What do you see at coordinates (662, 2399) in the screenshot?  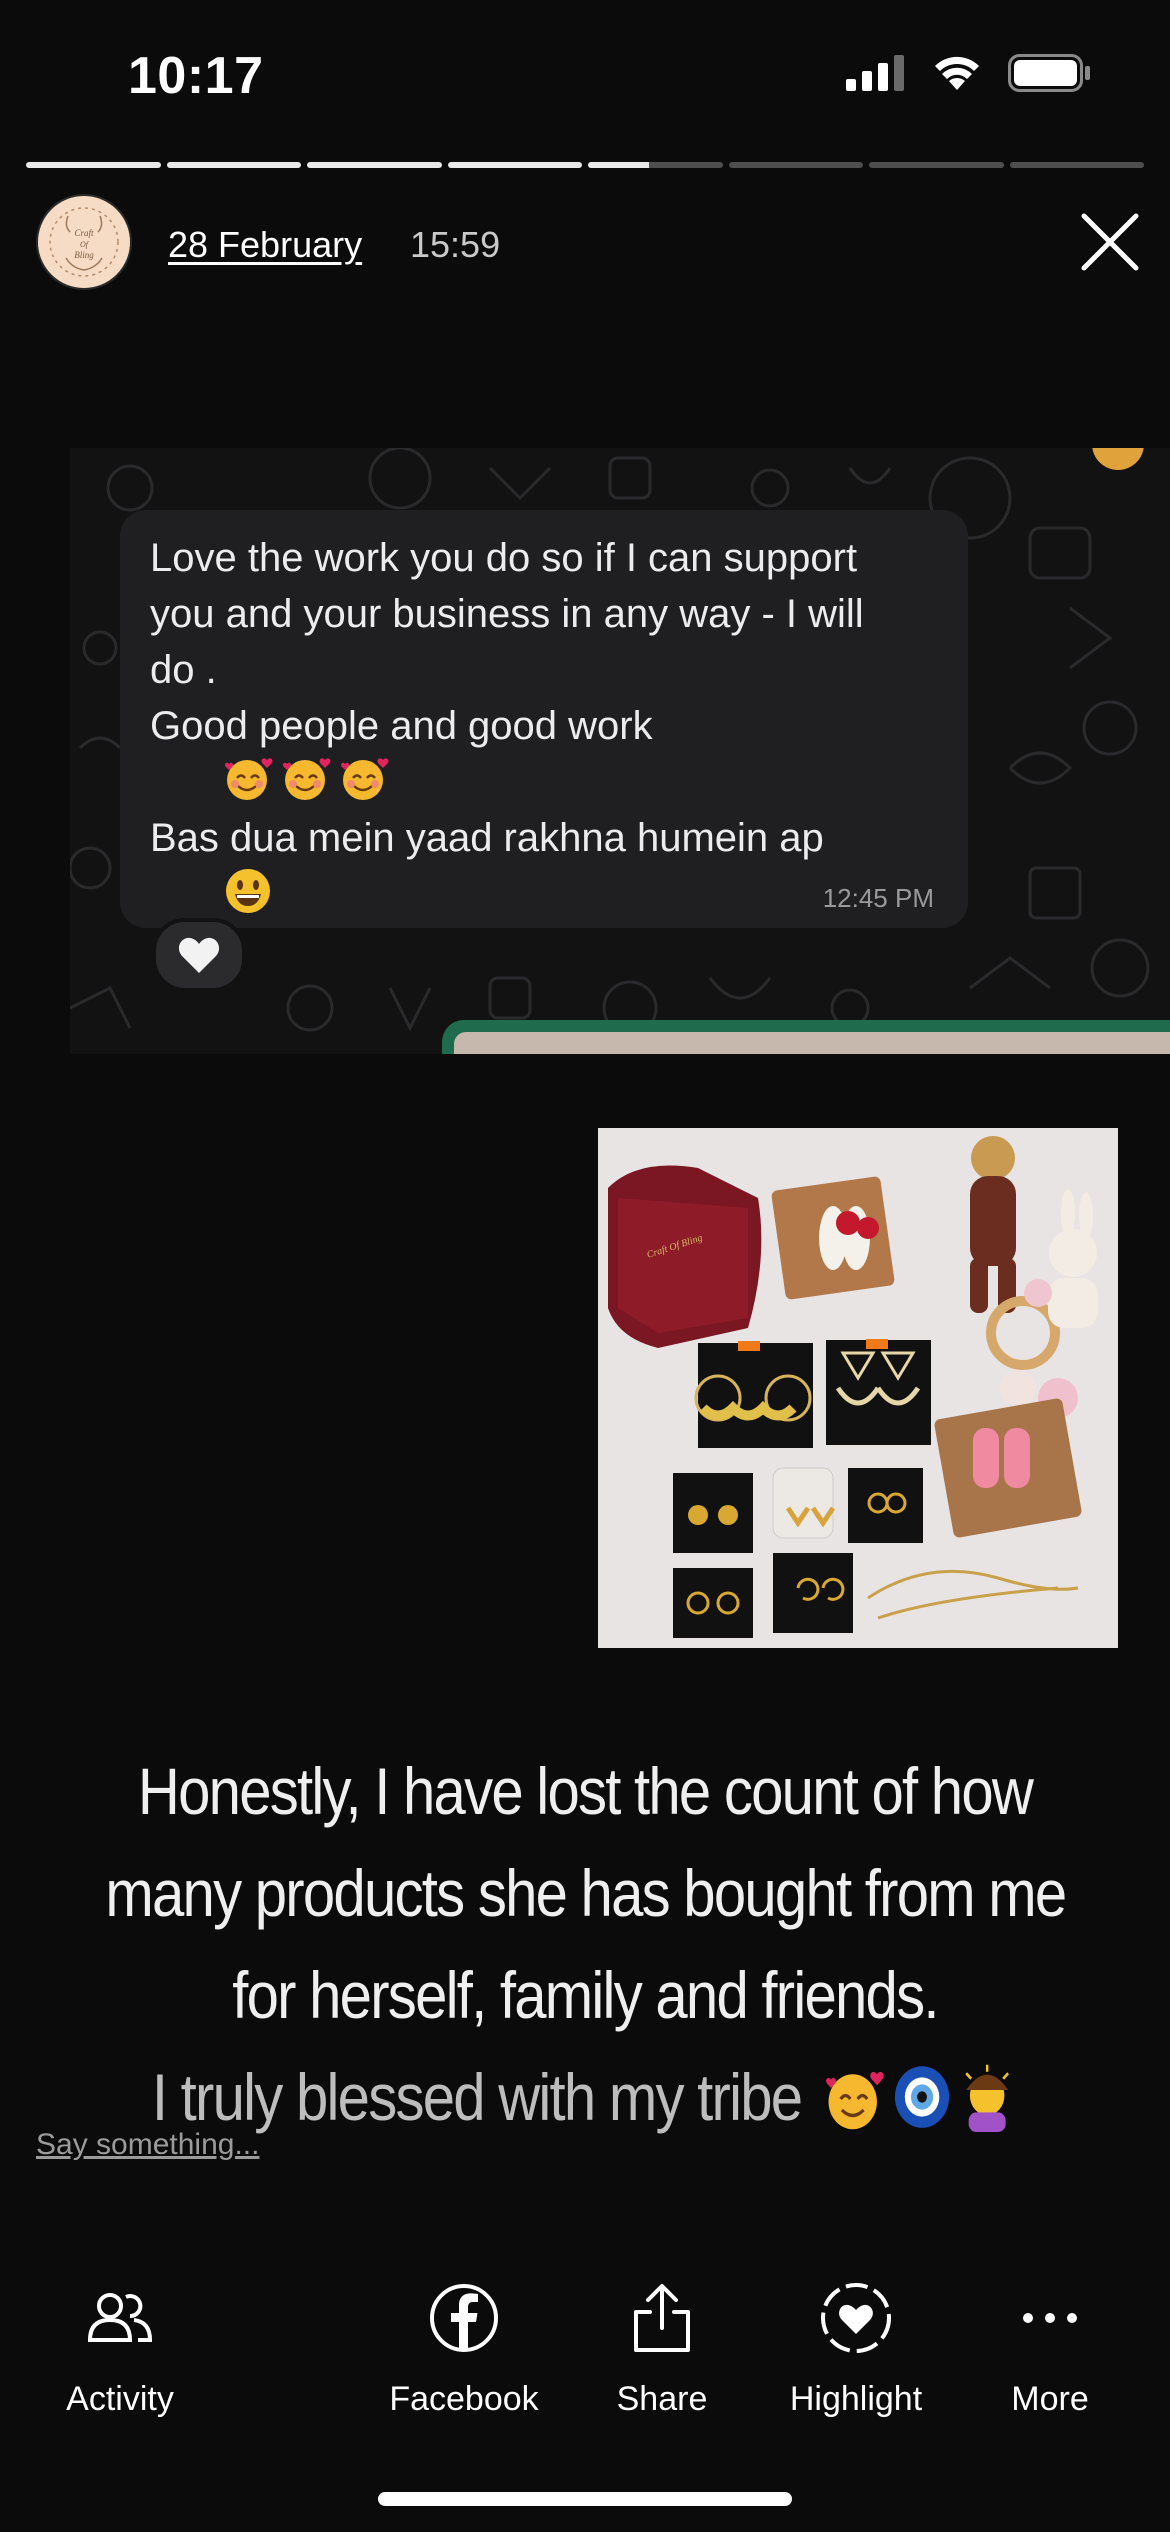 I see `share-label: Share` at bounding box center [662, 2399].